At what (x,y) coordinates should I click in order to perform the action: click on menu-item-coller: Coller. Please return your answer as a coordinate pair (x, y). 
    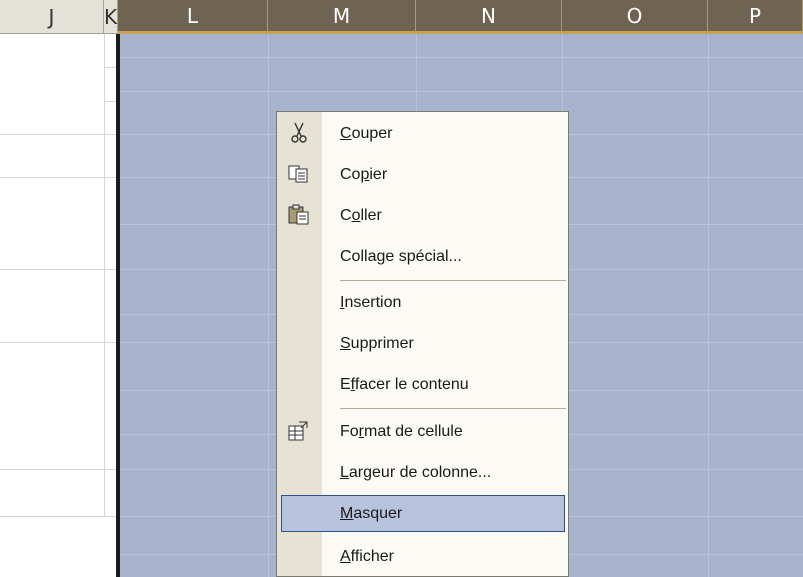
    Looking at the image, I should click on (422, 215).